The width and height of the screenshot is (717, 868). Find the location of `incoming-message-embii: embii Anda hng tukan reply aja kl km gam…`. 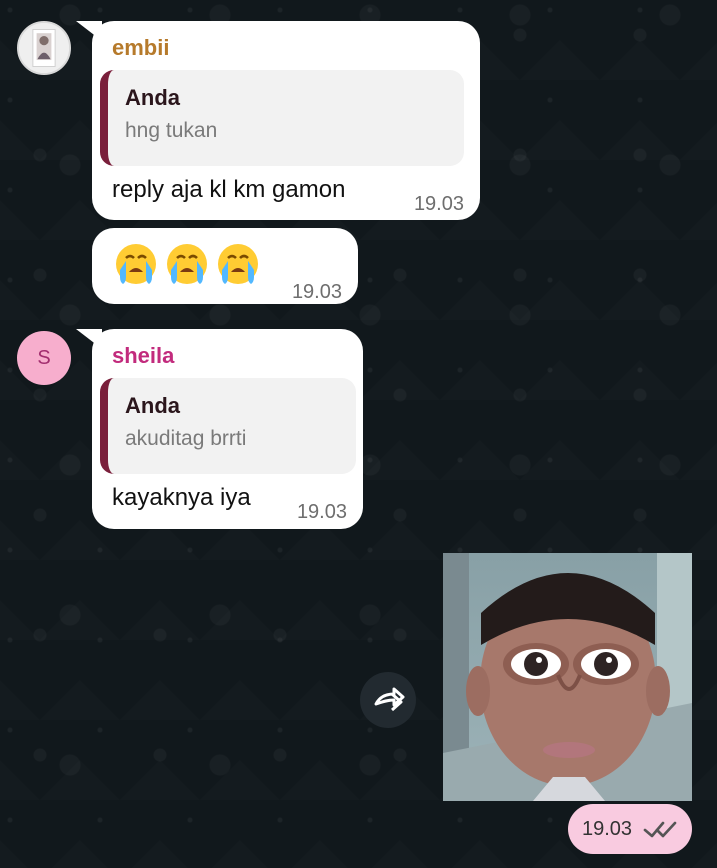

incoming-message-embii: embii Anda hng tukan reply aja kl km gam… is located at coordinates (286, 120).